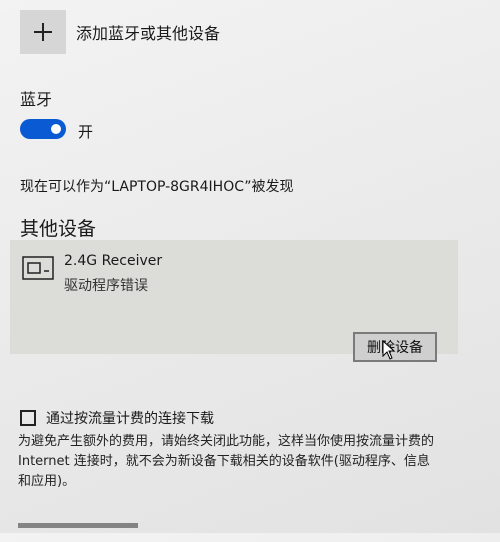  I want to click on add-device-label: 添加蓝牙或其他设备, so click(148, 32).